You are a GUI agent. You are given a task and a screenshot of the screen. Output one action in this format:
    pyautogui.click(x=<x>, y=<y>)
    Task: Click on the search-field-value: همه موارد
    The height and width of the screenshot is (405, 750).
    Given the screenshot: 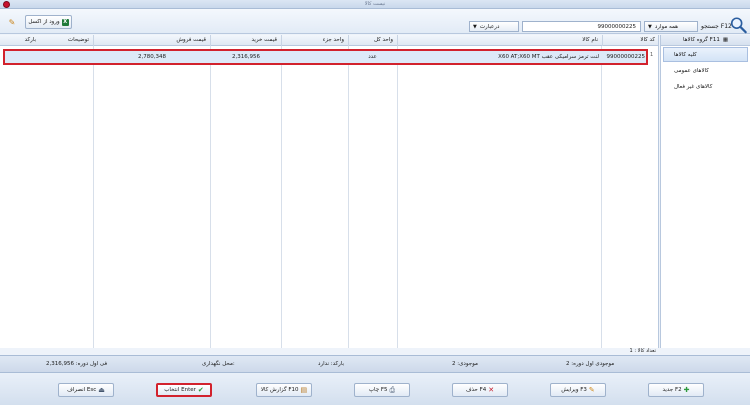 What is the action you would take?
    pyautogui.click(x=666, y=26)
    